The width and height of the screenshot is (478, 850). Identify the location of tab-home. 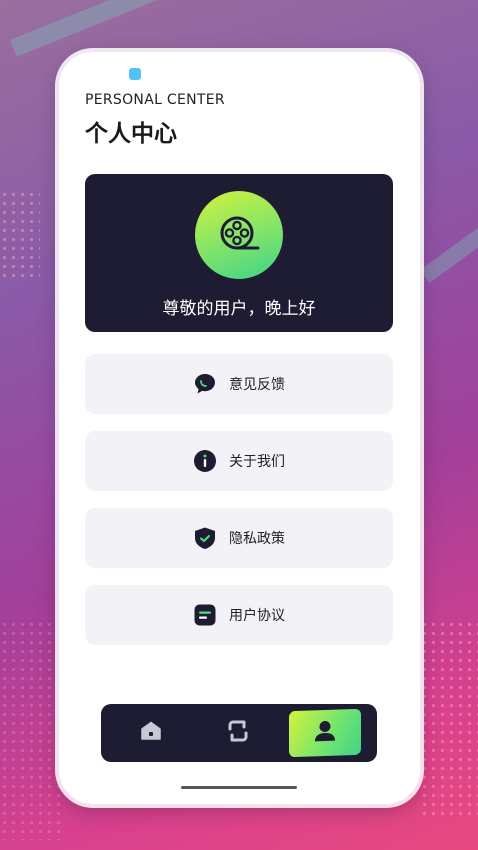
(151, 733).